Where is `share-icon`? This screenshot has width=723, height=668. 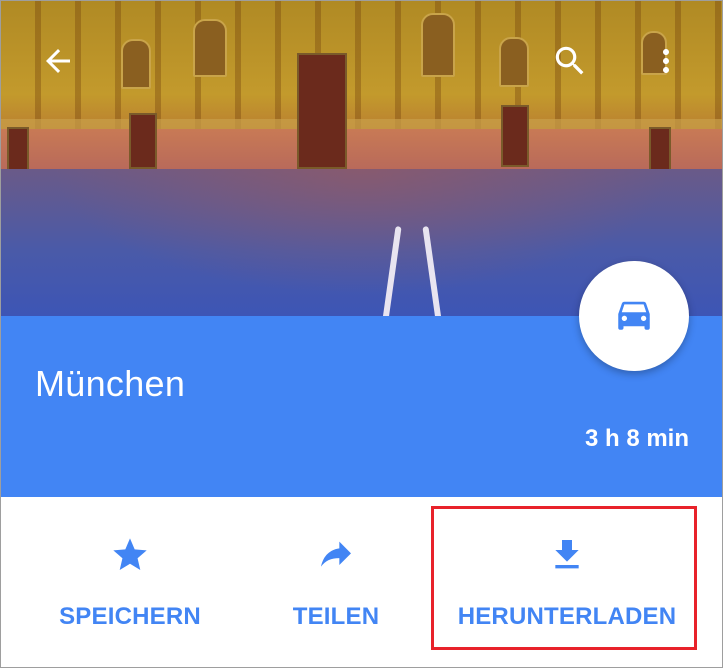 share-icon is located at coordinates (336, 555).